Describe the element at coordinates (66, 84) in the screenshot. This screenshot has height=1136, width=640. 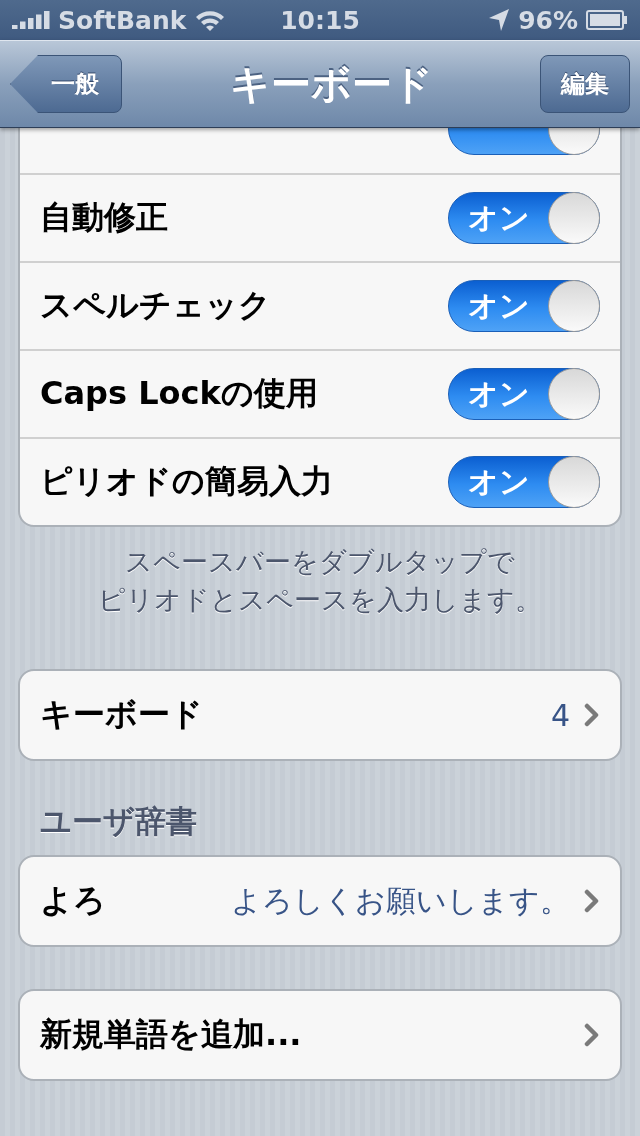
I see `back-button: 一般` at that location.